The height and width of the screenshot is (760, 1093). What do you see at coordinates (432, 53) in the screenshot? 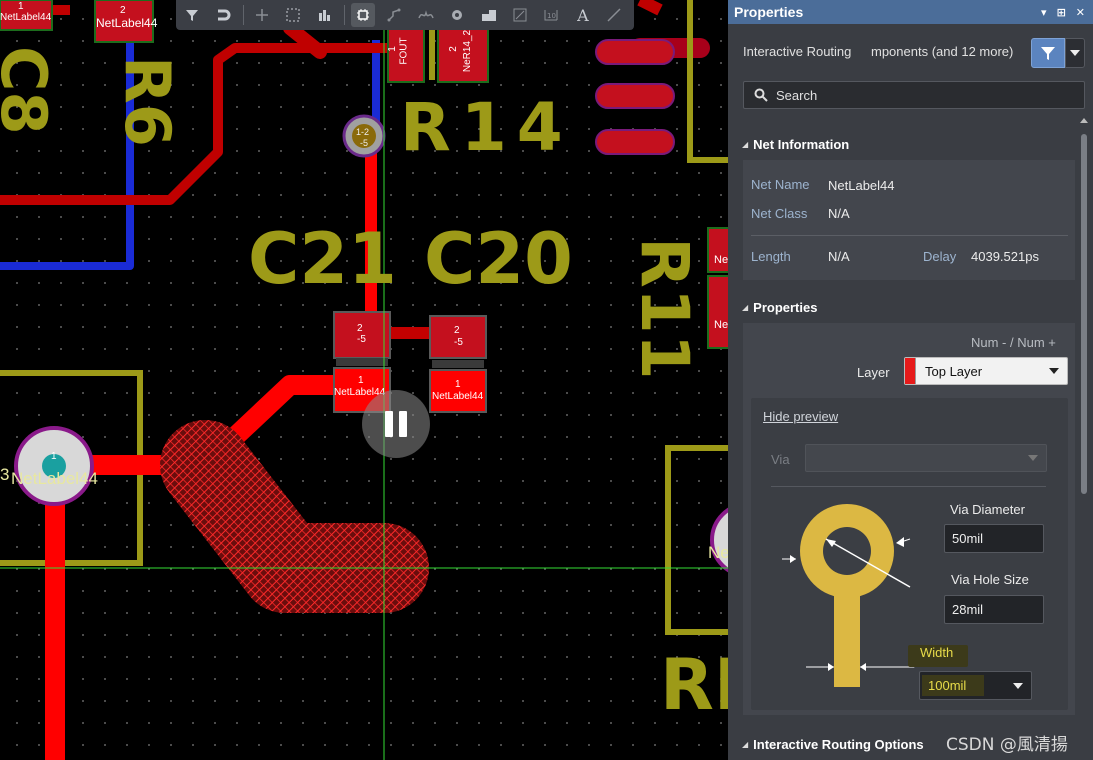
I see `silk-strip` at bounding box center [432, 53].